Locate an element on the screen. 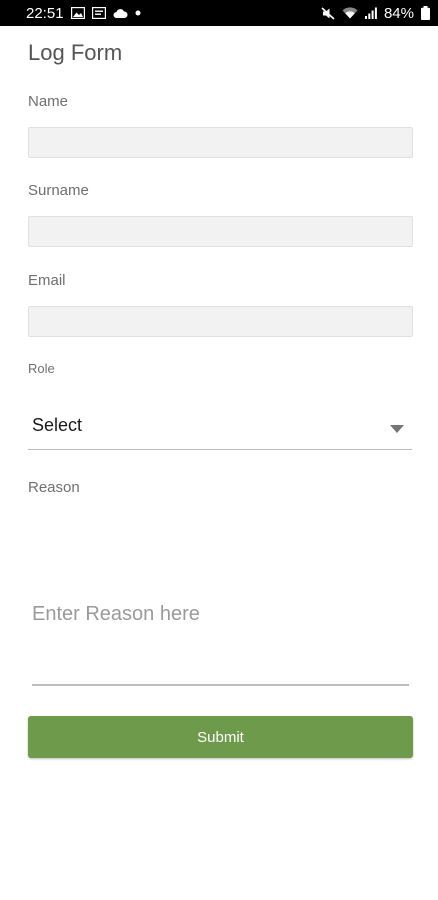 This screenshot has width=438, height=900. role-select-value: Select is located at coordinates (57, 425).